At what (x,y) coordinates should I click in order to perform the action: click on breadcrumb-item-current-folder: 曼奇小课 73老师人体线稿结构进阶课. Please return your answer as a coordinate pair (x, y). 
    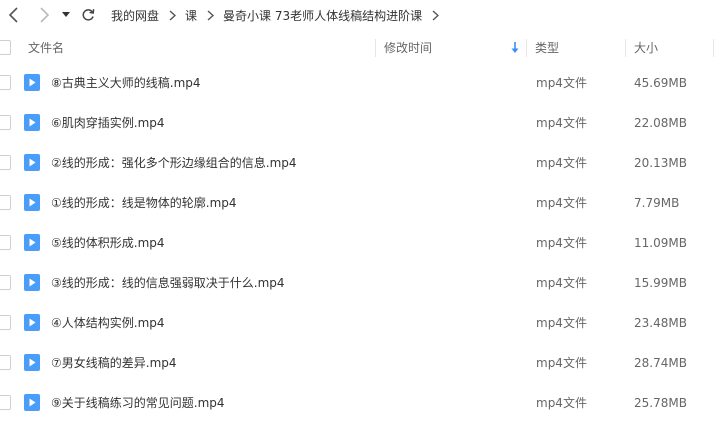
    Looking at the image, I should click on (322, 15).